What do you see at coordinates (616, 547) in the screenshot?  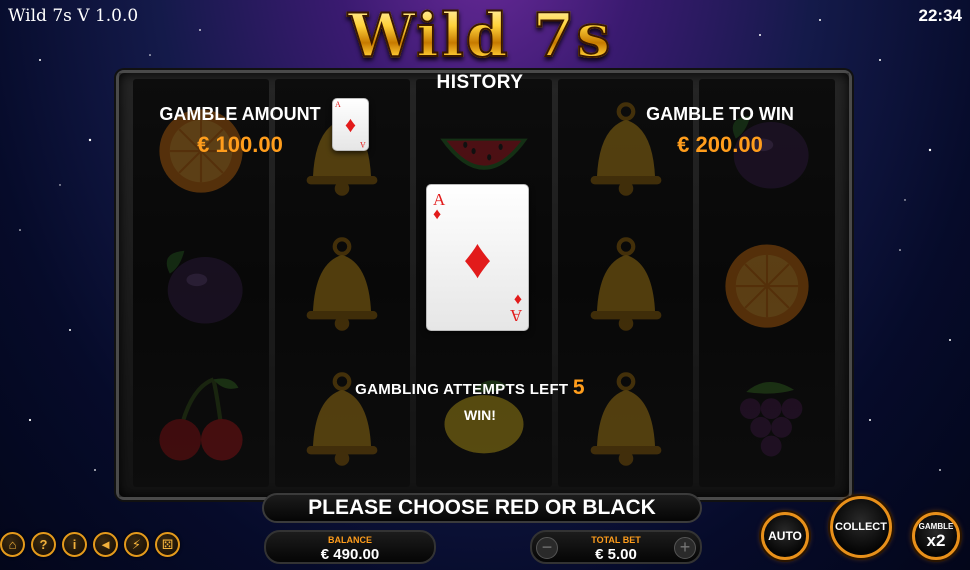 I see `total-bet-panel: − TOTAL BET € 5.00 +` at bounding box center [616, 547].